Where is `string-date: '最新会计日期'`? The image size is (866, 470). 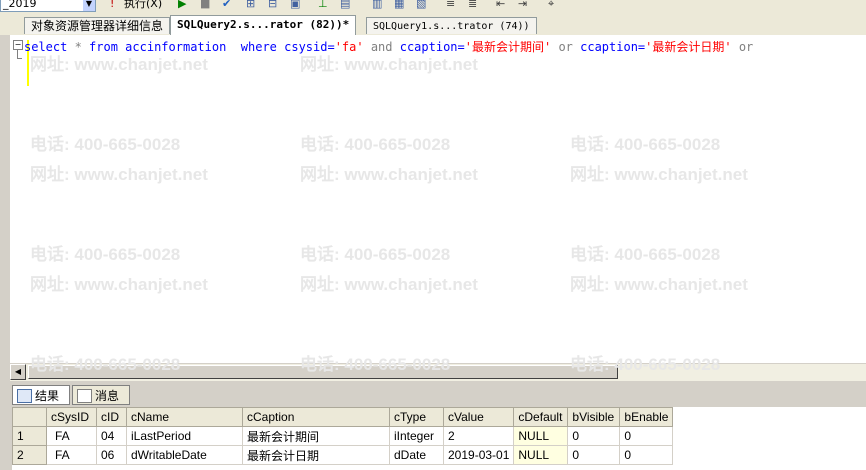 string-date: '最新会计日期' is located at coordinates (688, 47).